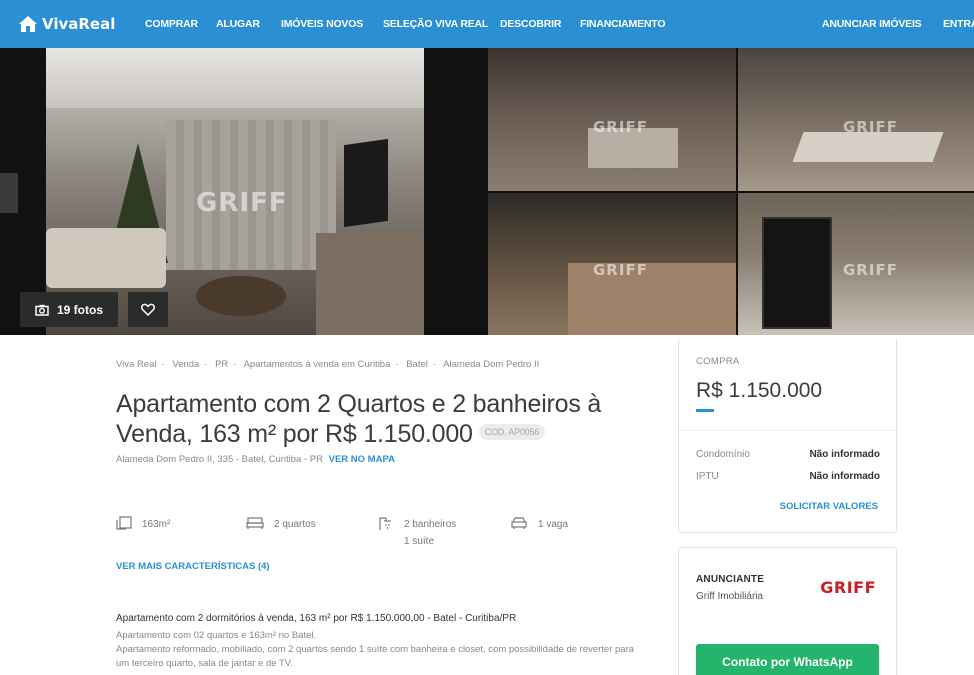 This screenshot has width=974, height=675. What do you see at coordinates (519, 523) in the screenshot?
I see `car-icon` at bounding box center [519, 523].